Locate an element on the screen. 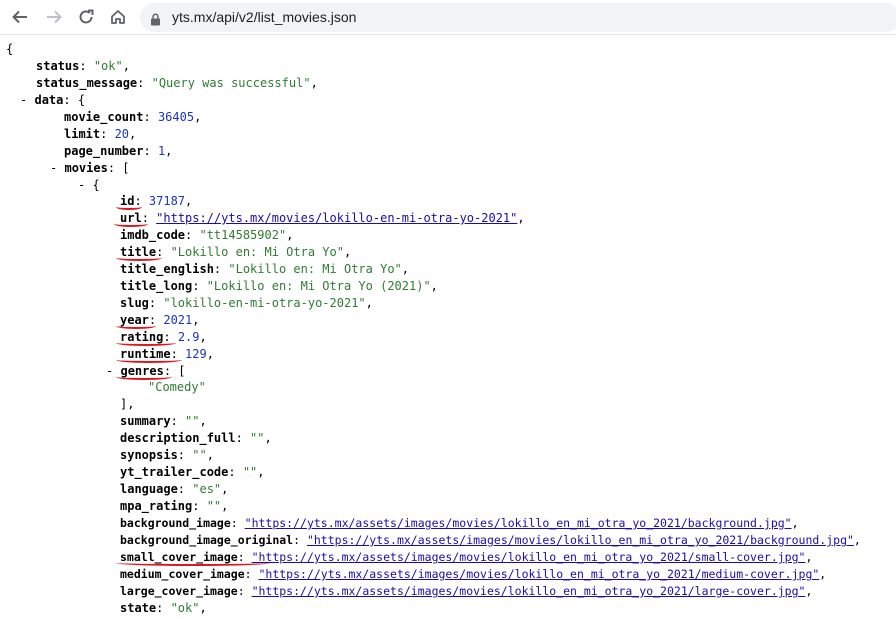  json-row-description-full: description_full: "", is located at coordinates (196, 438).